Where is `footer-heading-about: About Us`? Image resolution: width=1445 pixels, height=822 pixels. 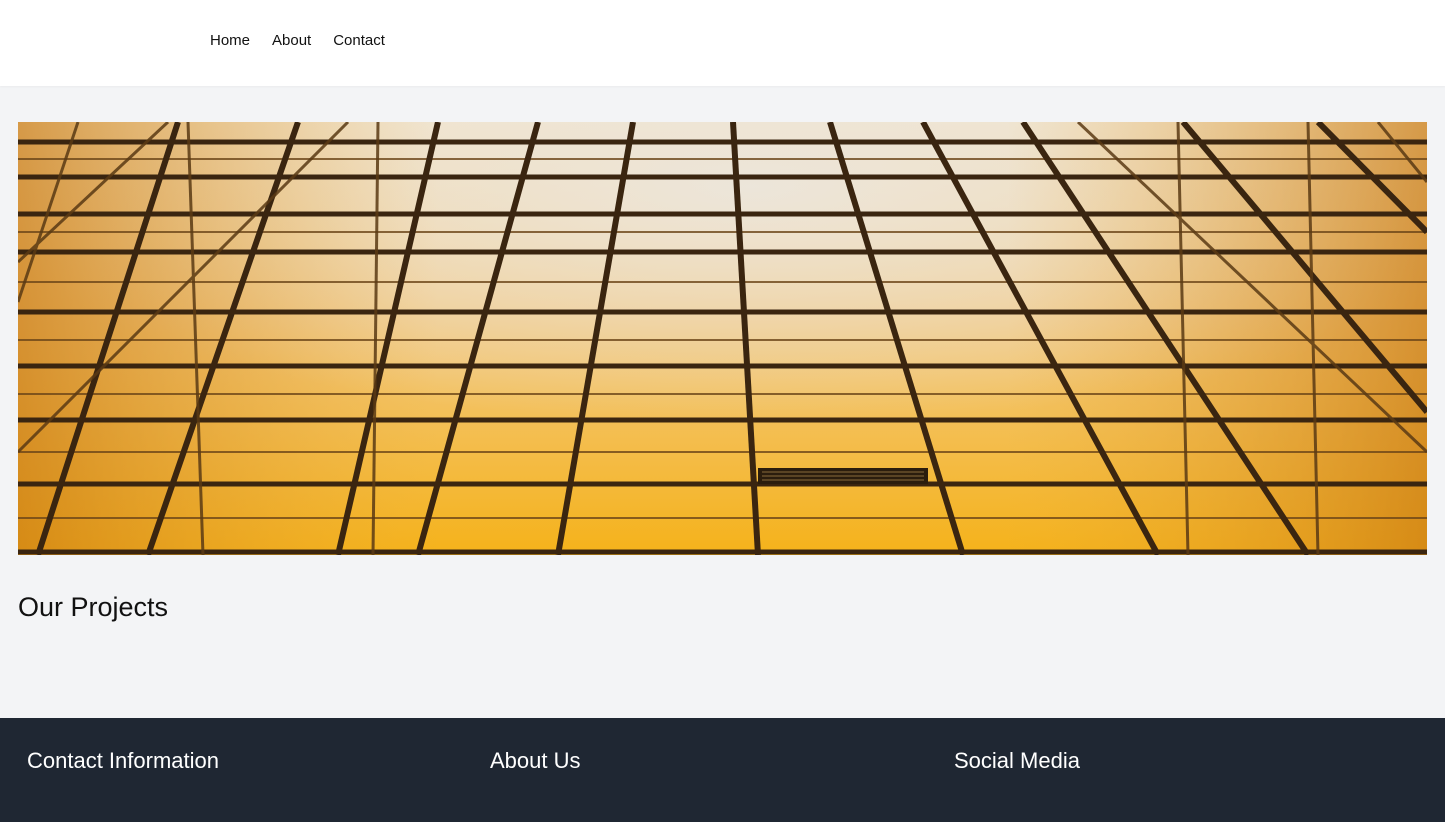 footer-heading-about: About Us is located at coordinates (535, 760).